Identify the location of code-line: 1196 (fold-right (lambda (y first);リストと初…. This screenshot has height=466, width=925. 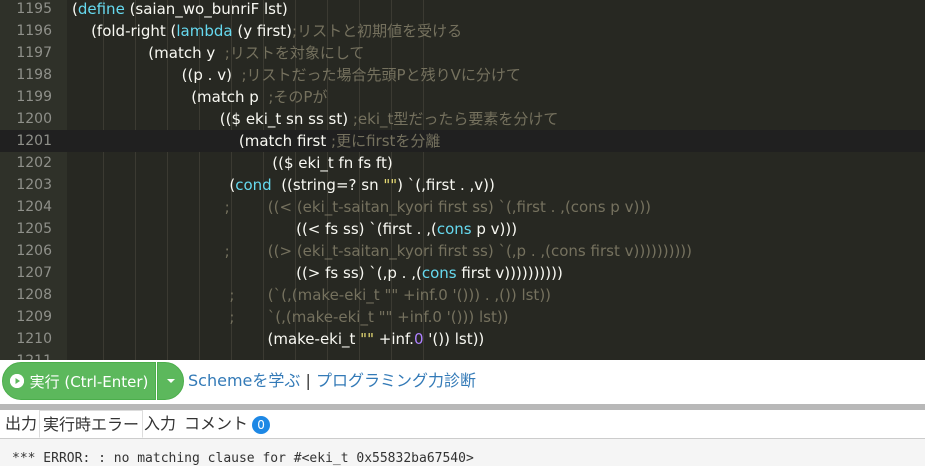
(462, 31).